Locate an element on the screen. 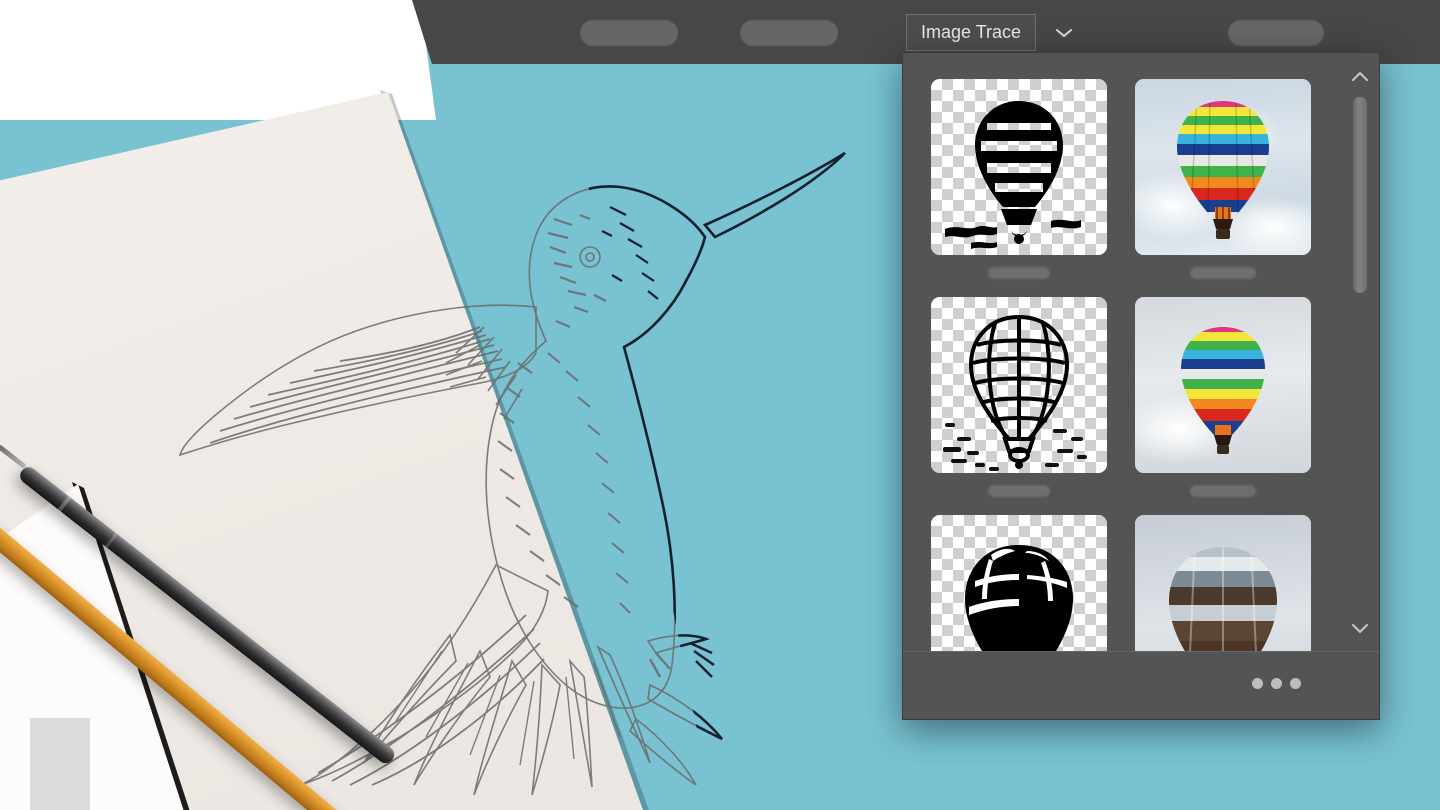  image-trace-button: Image Trace is located at coordinates (971, 32).